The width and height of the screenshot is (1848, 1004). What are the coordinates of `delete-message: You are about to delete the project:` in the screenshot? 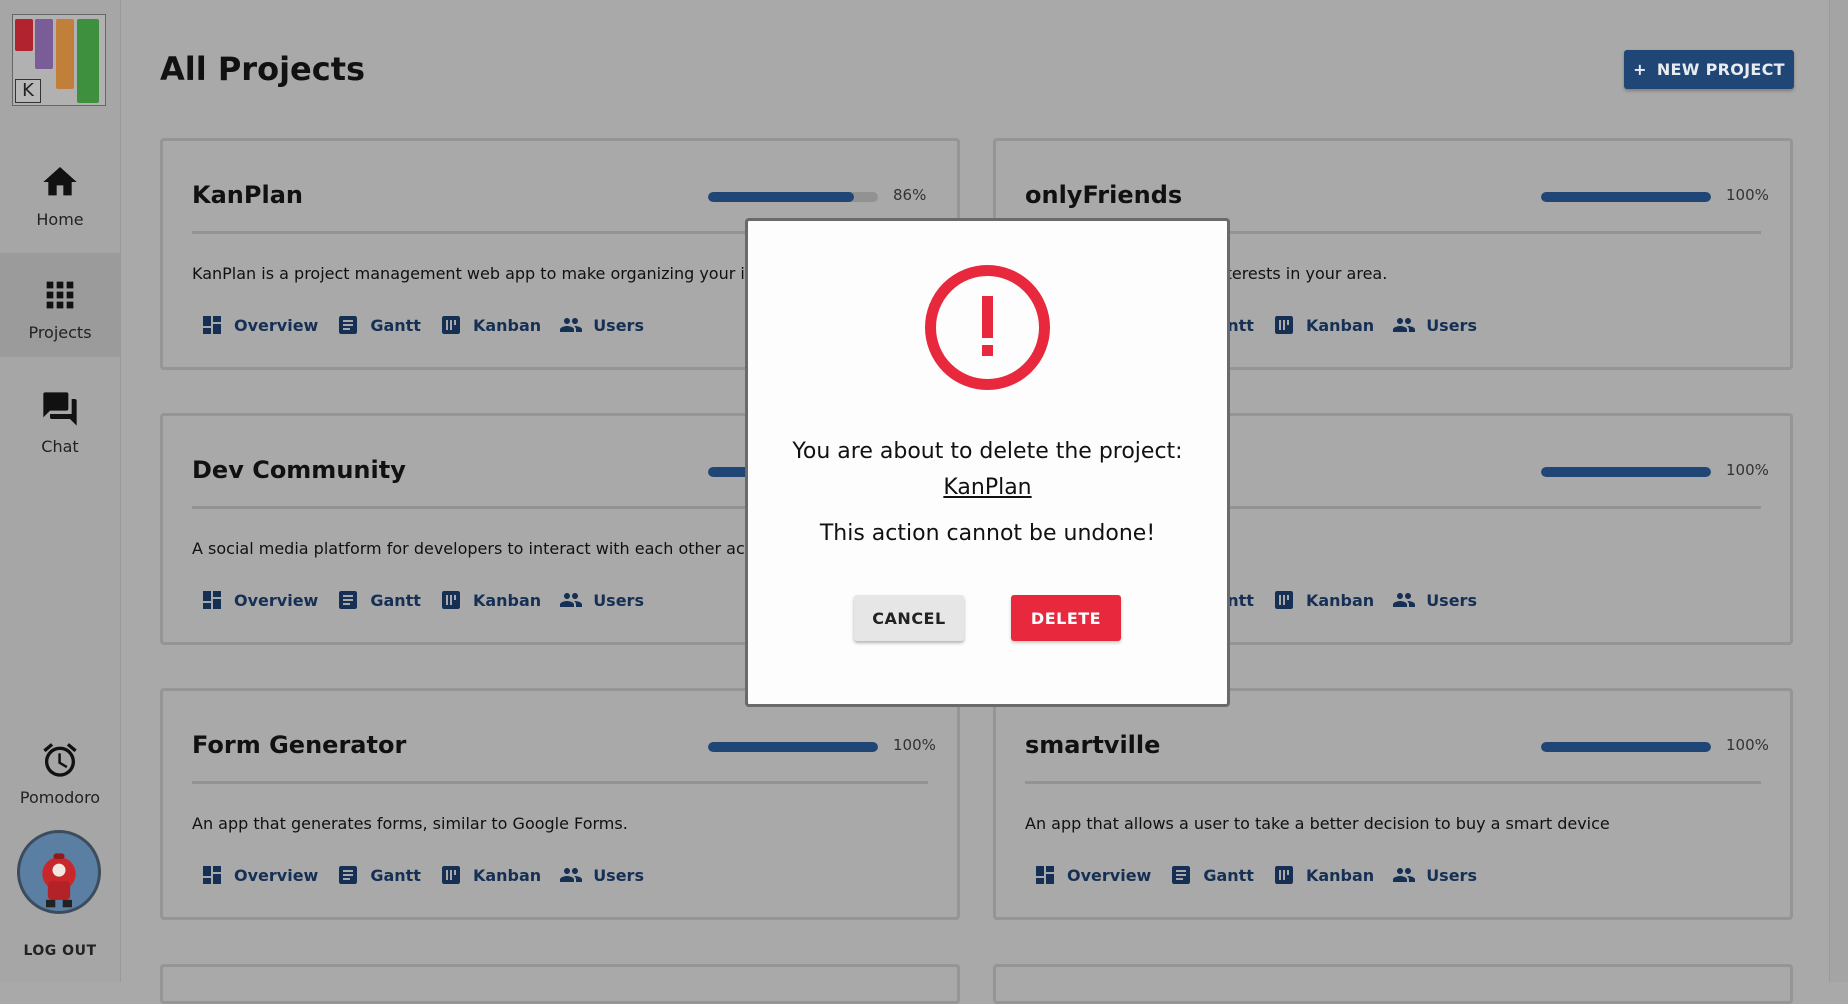 It's located at (987, 451).